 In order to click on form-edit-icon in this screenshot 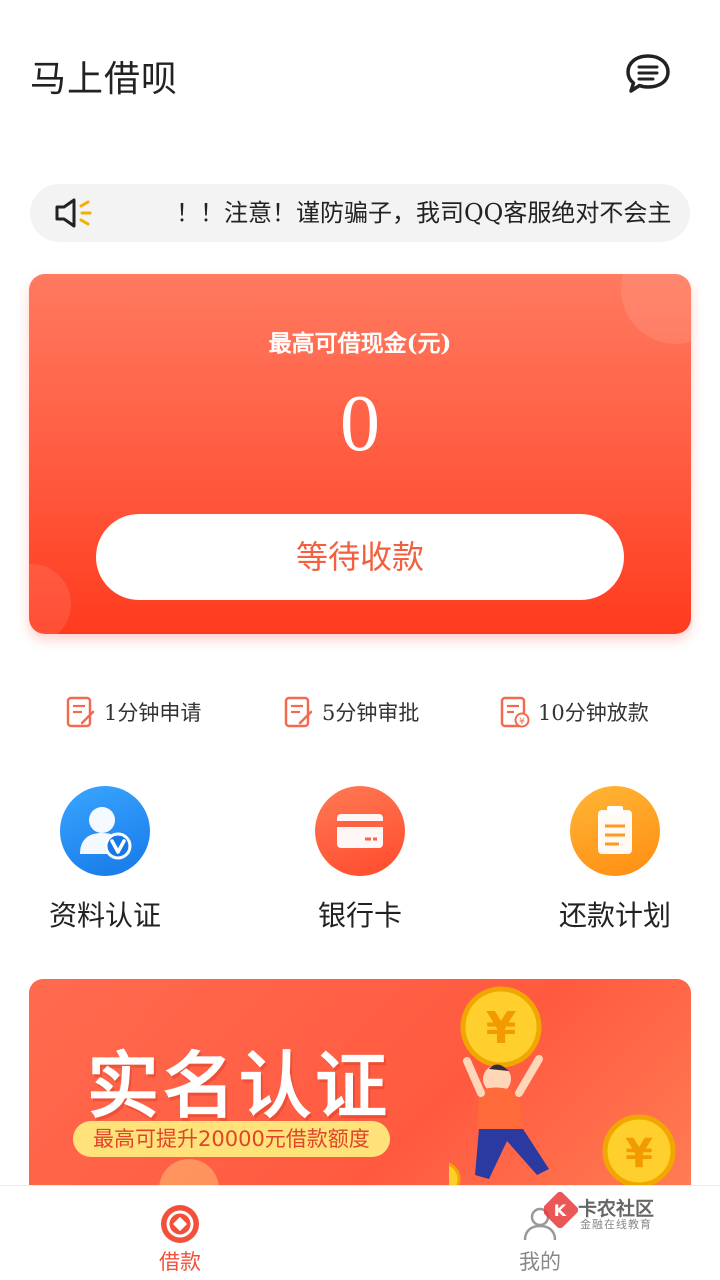, I will do `click(298, 712)`.